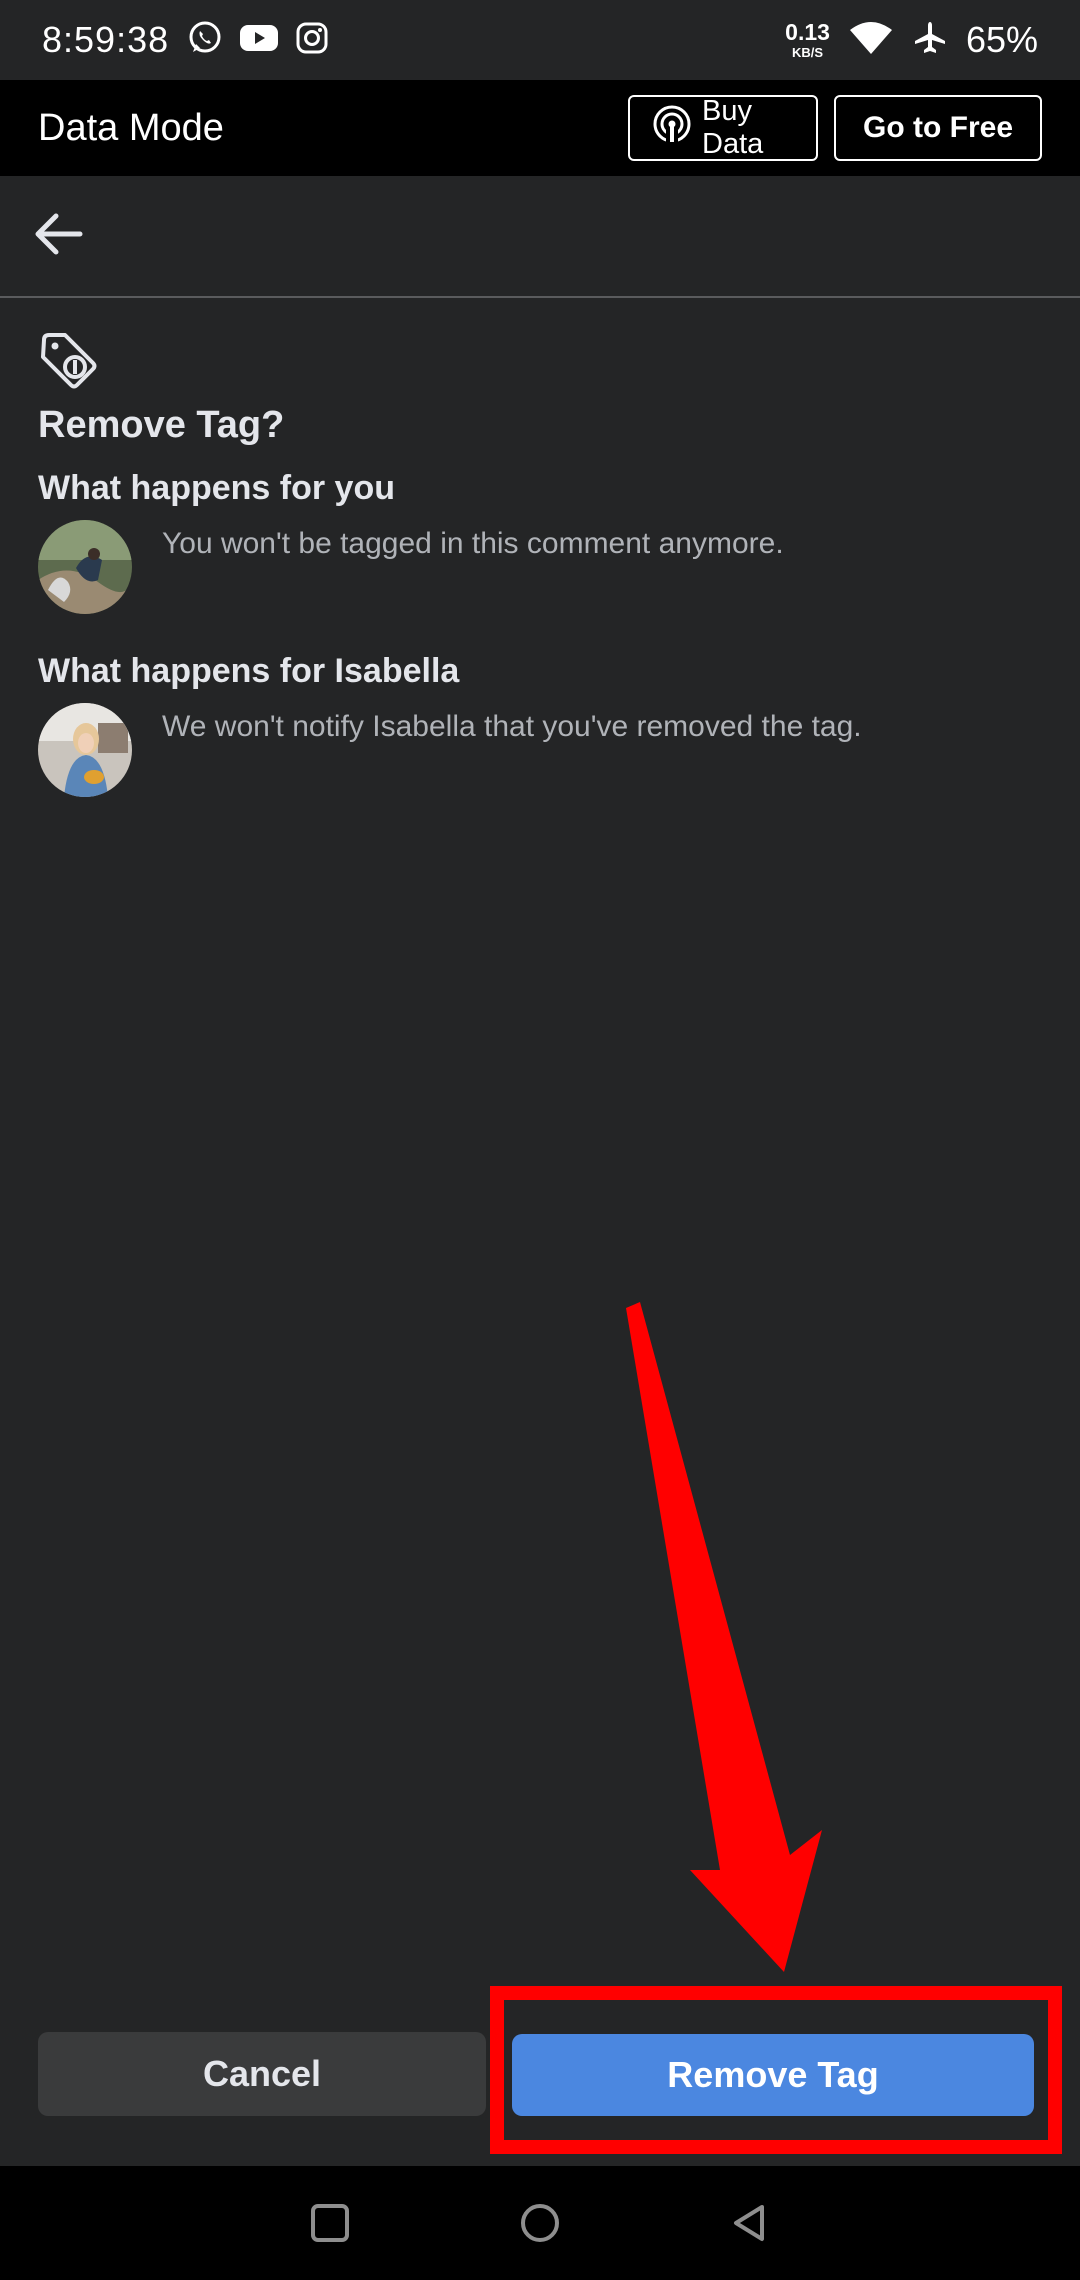 The height and width of the screenshot is (2280, 1080). I want to click on section-heading-isabella: What happens for Isabella, so click(249, 671).